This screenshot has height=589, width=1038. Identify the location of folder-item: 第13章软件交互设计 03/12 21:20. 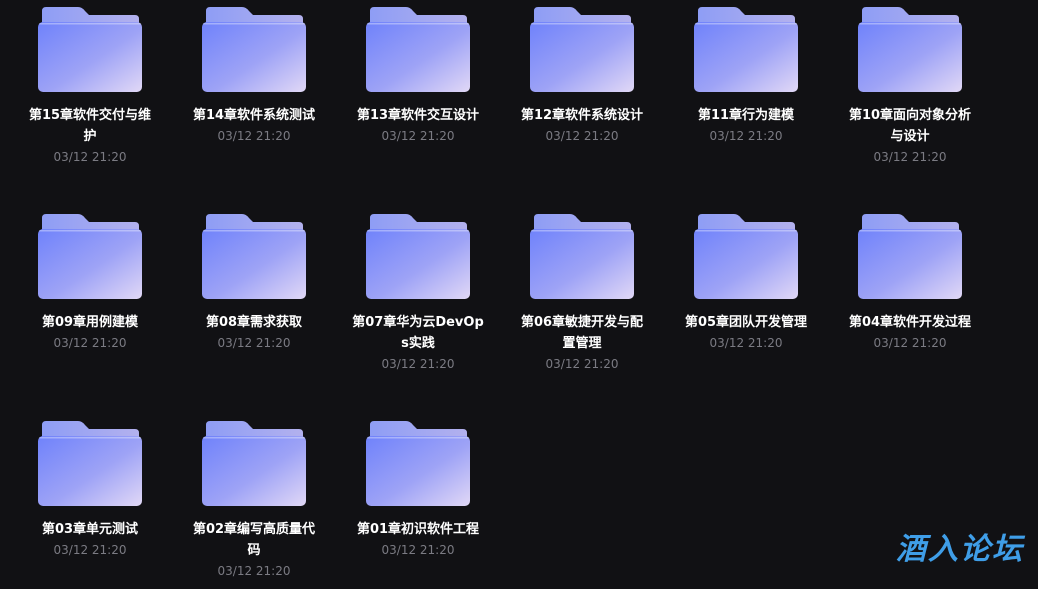
(418, 72).